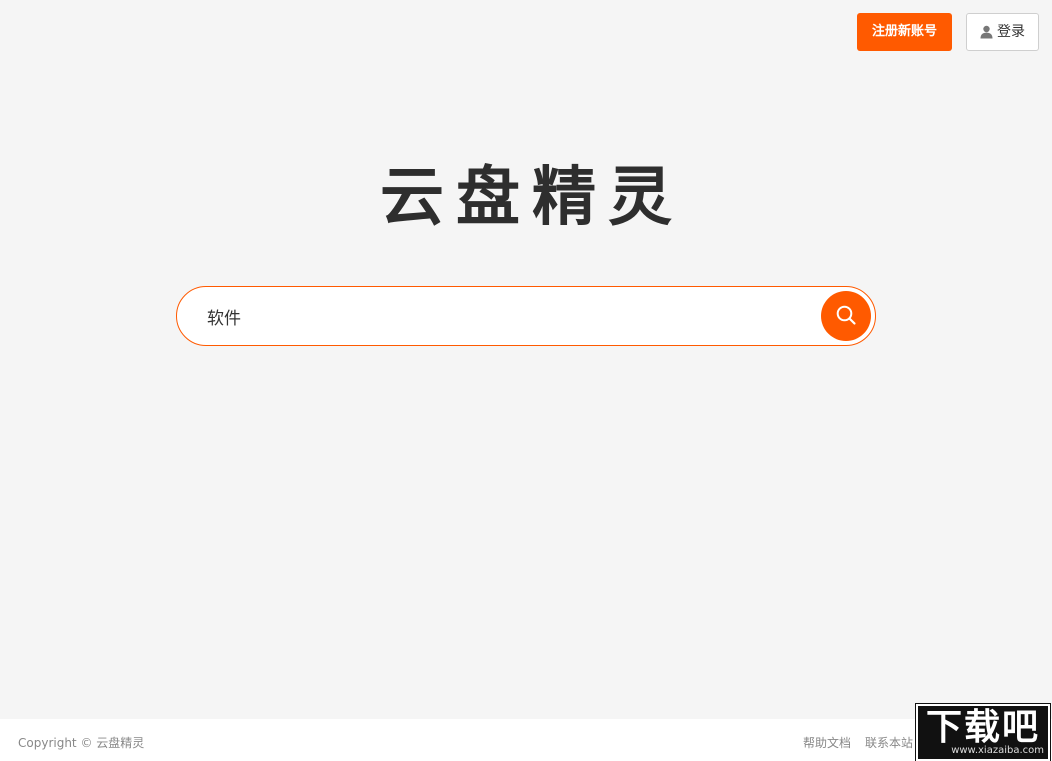  Describe the element at coordinates (501, 316) in the screenshot. I see `search-input` at that location.